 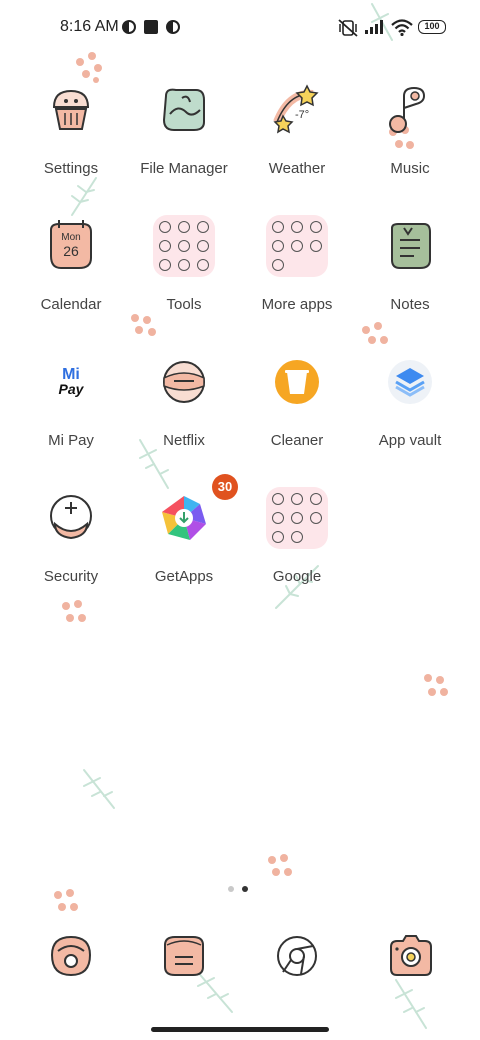 What do you see at coordinates (410, 440) in the screenshot?
I see `app-label: App vault` at bounding box center [410, 440].